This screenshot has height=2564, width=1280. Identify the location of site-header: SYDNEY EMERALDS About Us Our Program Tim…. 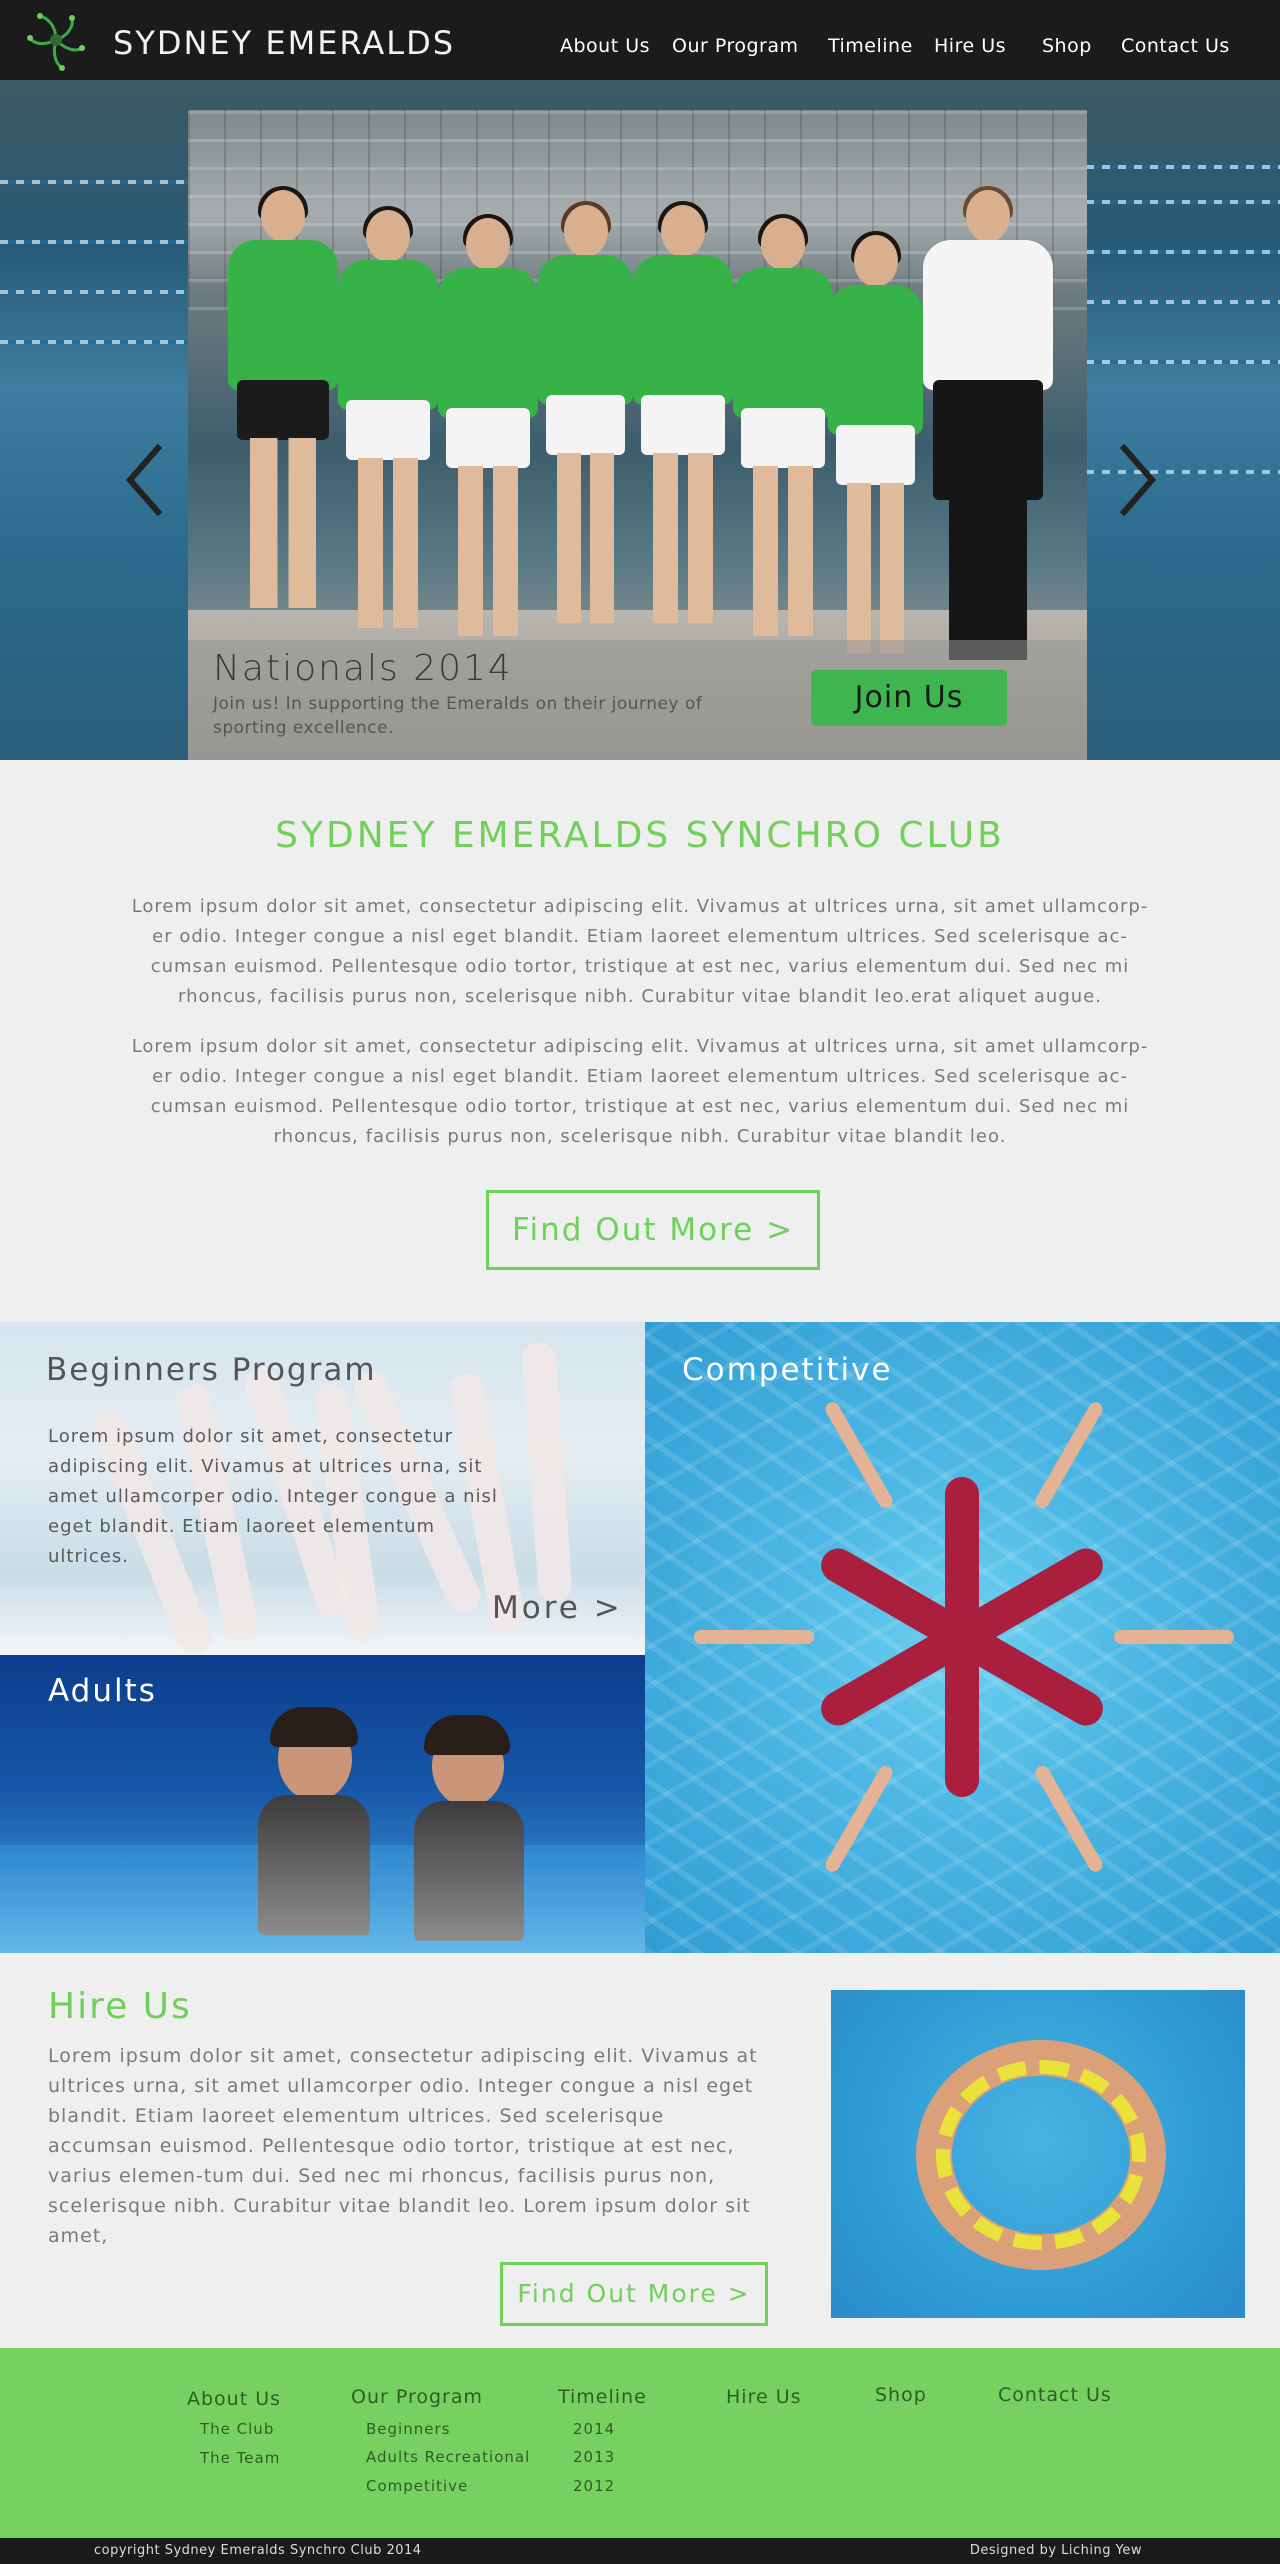
(640, 40).